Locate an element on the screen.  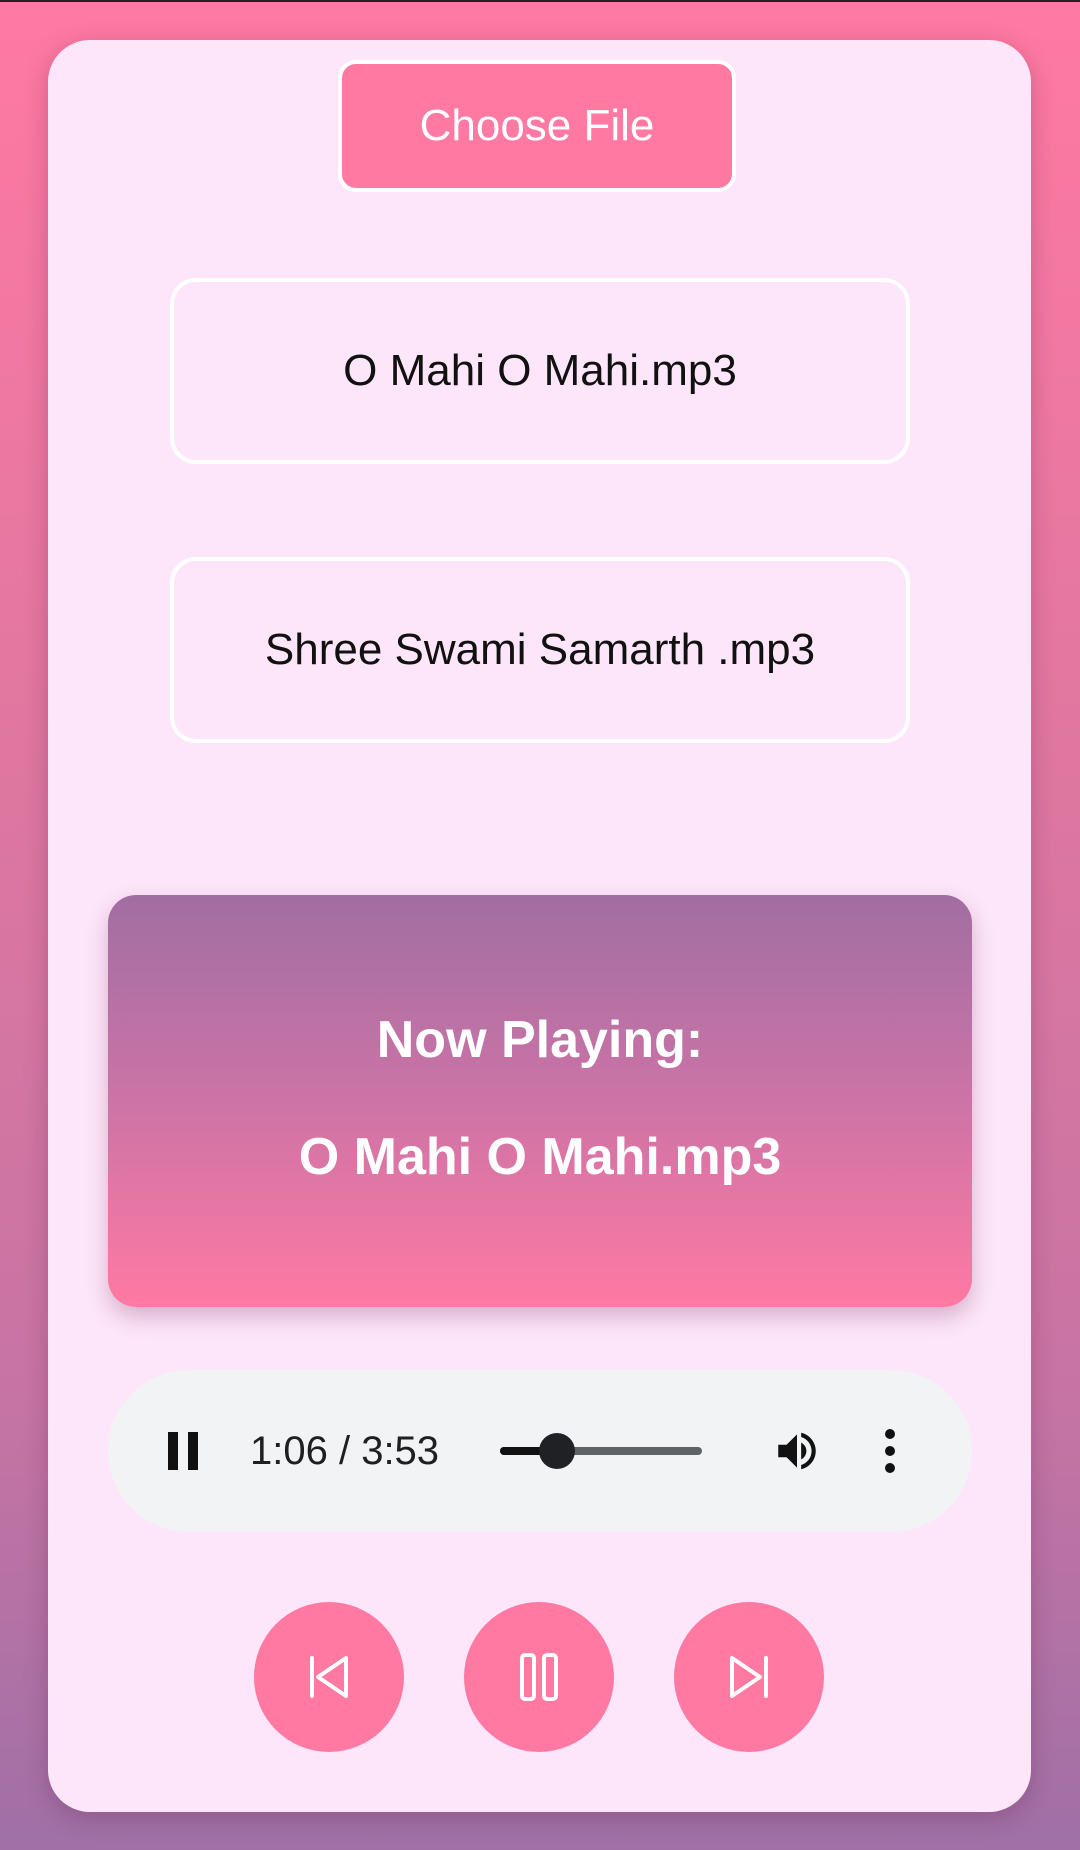
more-vert-icon is located at coordinates (890, 1451).